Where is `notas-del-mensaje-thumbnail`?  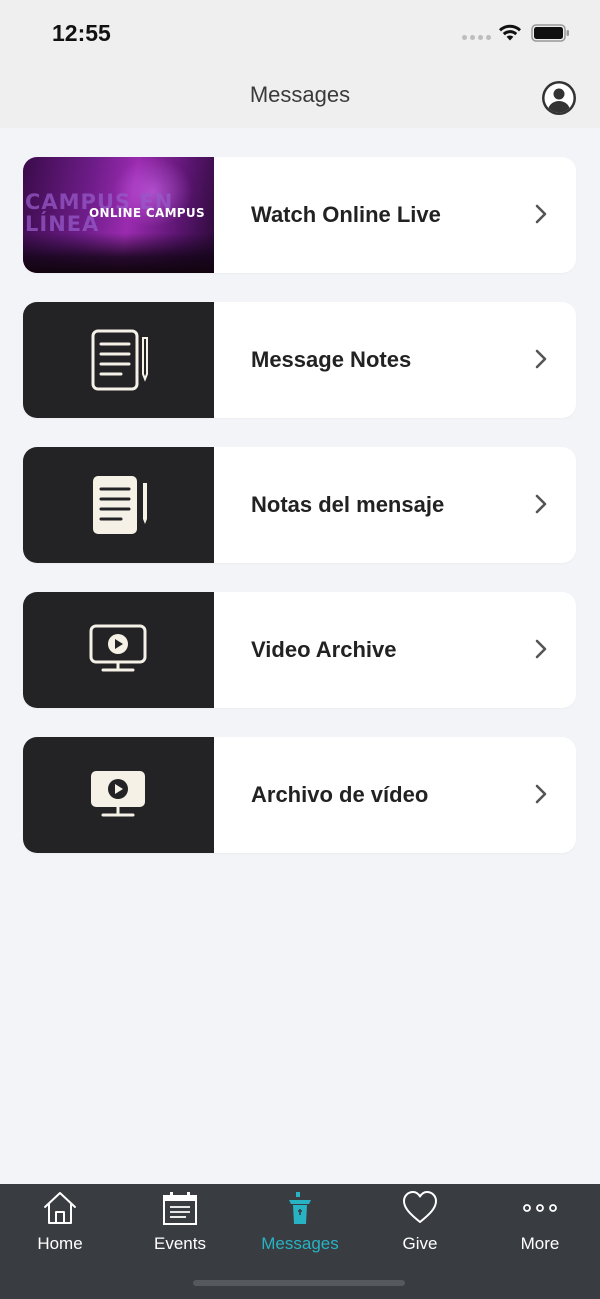 notas-del-mensaje-thumbnail is located at coordinates (118, 505).